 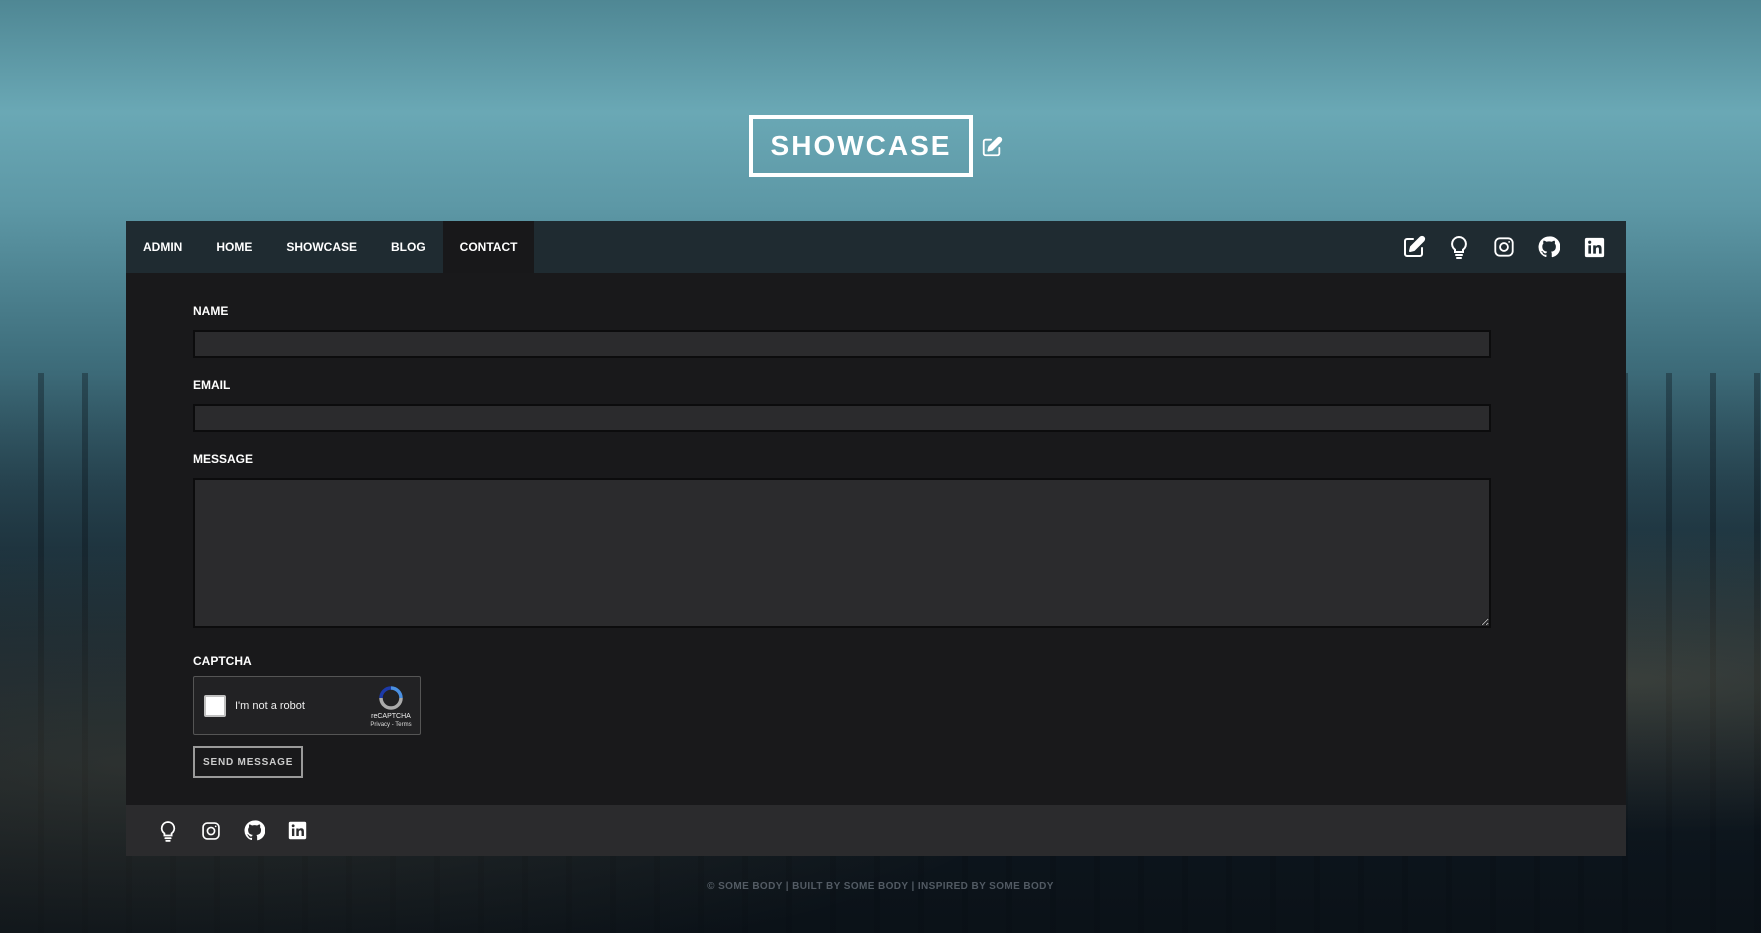 What do you see at coordinates (488, 247) in the screenshot?
I see `nav-item-contact: CONTACT` at bounding box center [488, 247].